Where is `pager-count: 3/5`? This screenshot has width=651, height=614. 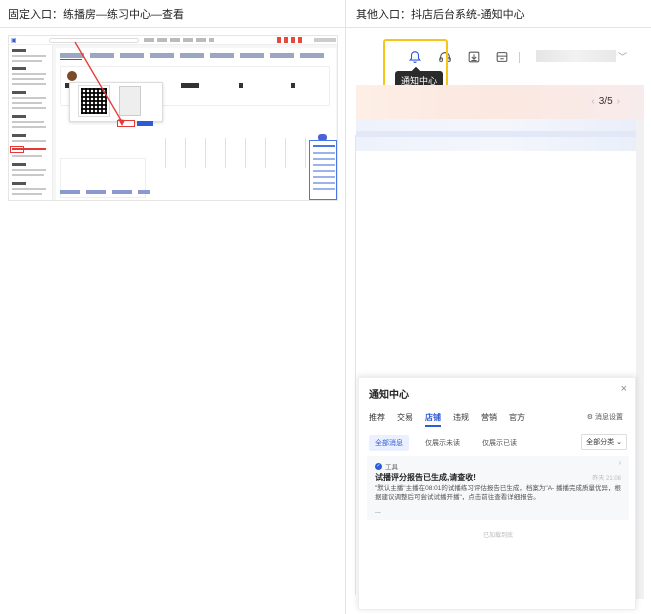 pager-count: 3/5 is located at coordinates (605, 101).